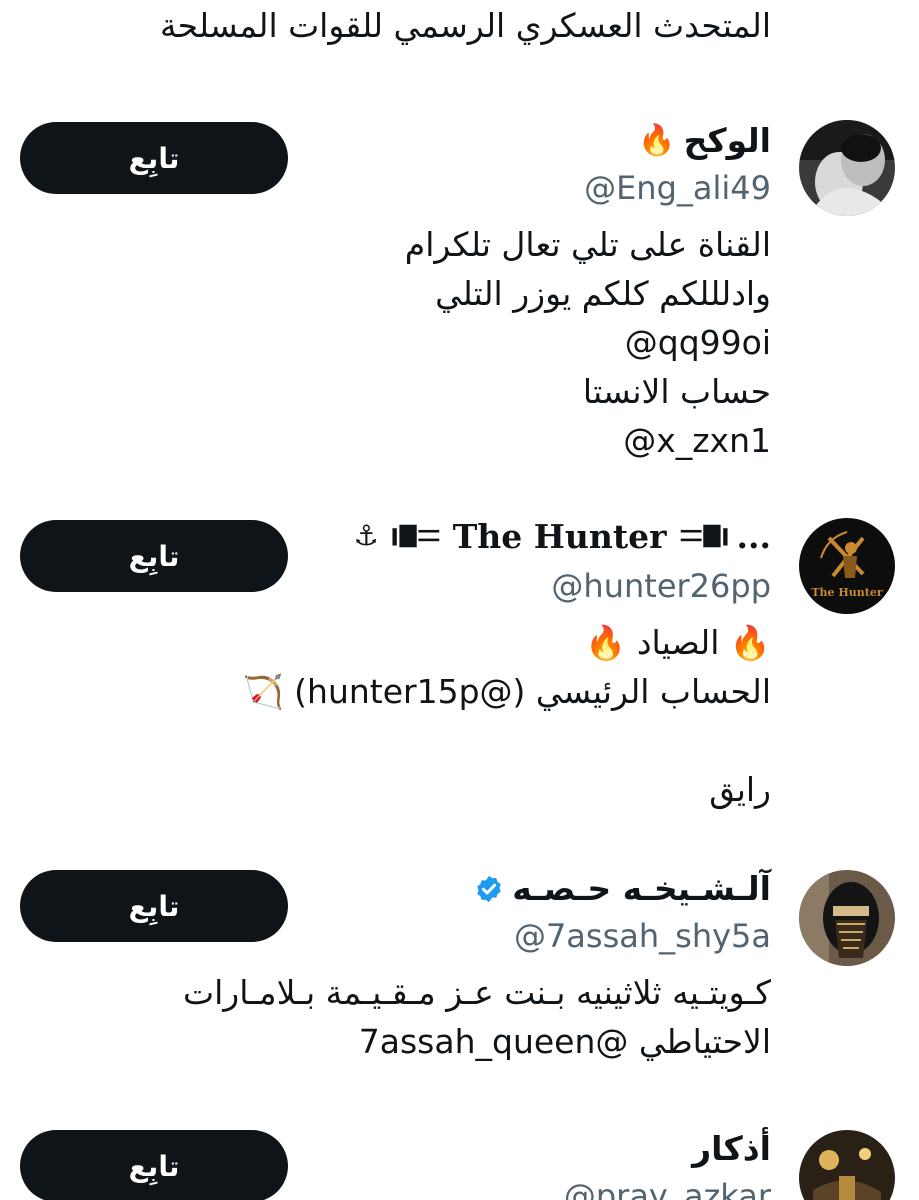 The height and width of the screenshot is (1200, 919). What do you see at coordinates (740, 789) in the screenshot?
I see `bio-line: رايق` at bounding box center [740, 789].